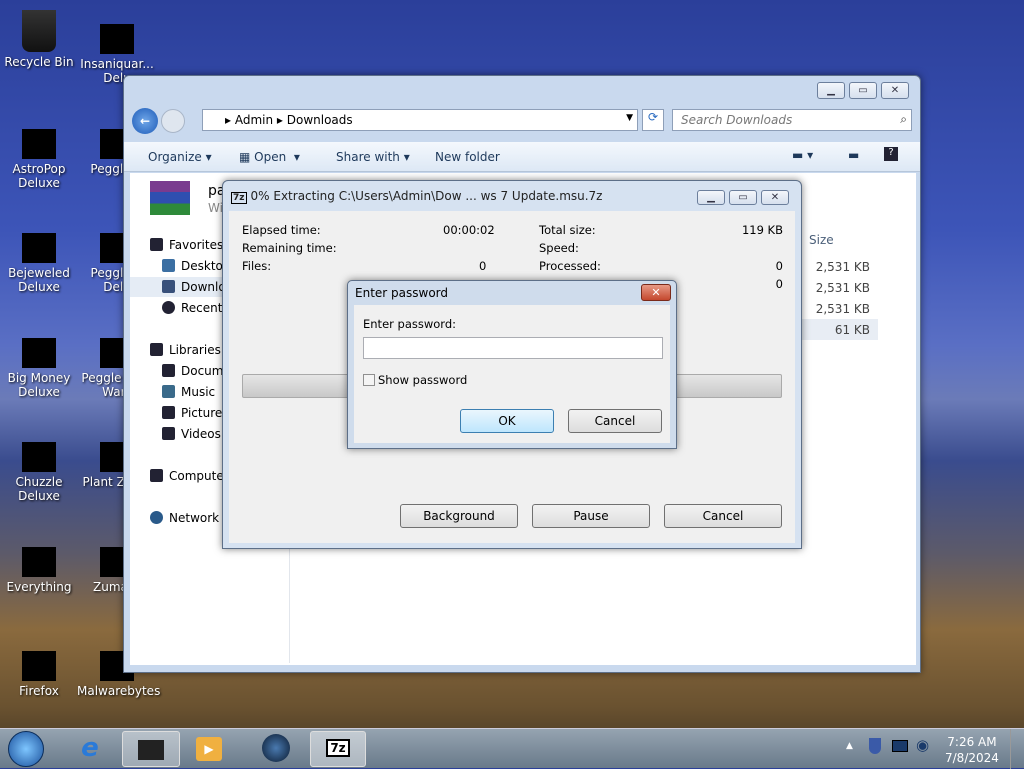 This screenshot has width=1024, height=769. What do you see at coordinates (191, 434) in the screenshot?
I see `nav-videos: Videos` at bounding box center [191, 434].